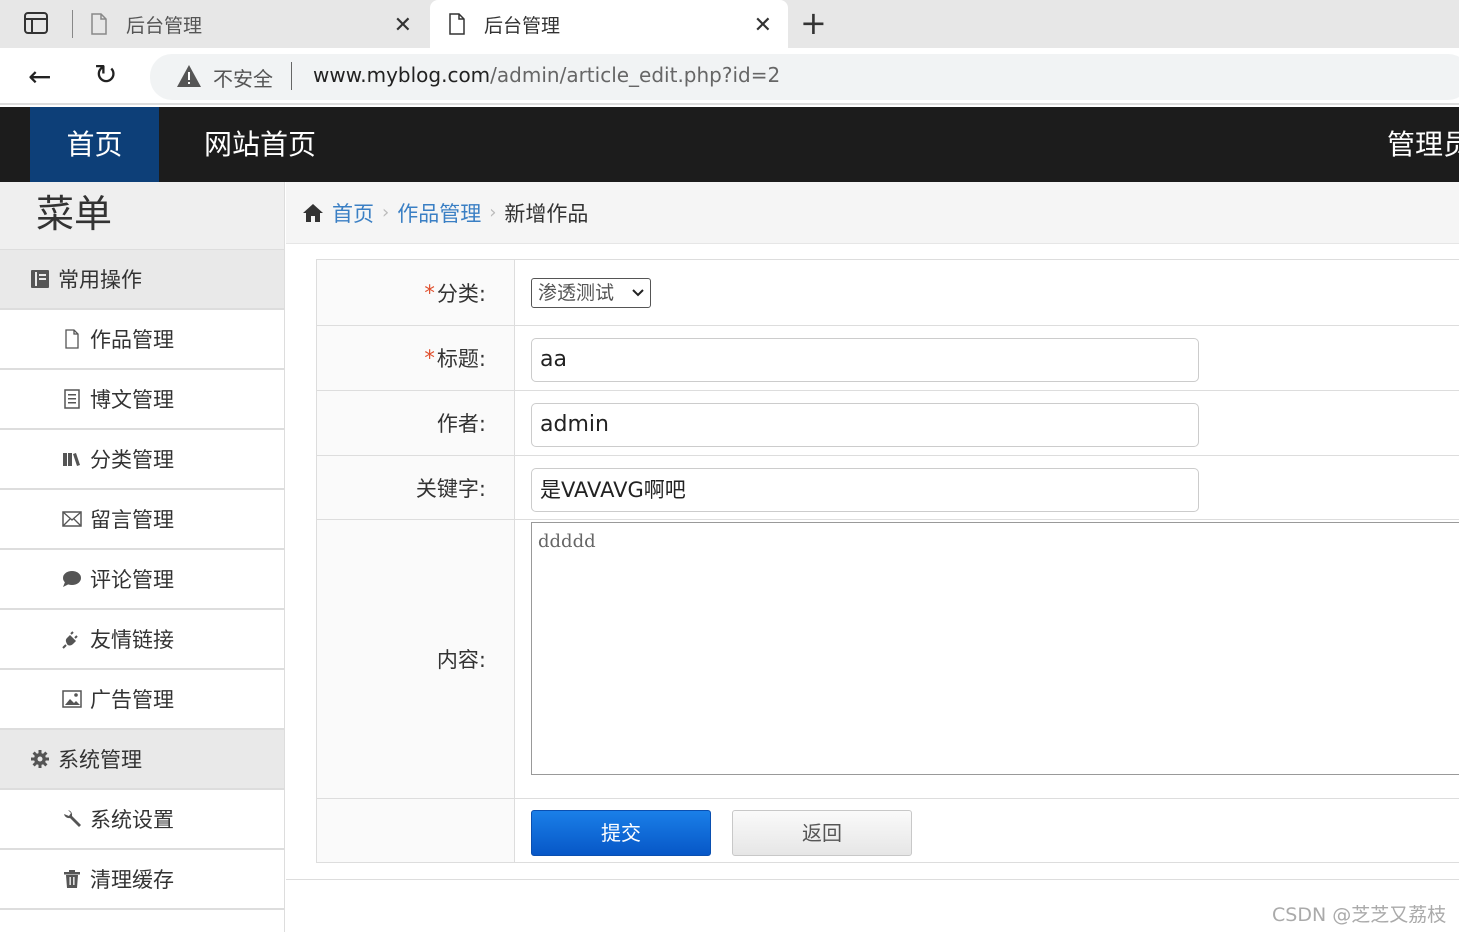  I want to click on browser-tab-active: 后台管理 ✕, so click(609, 24).